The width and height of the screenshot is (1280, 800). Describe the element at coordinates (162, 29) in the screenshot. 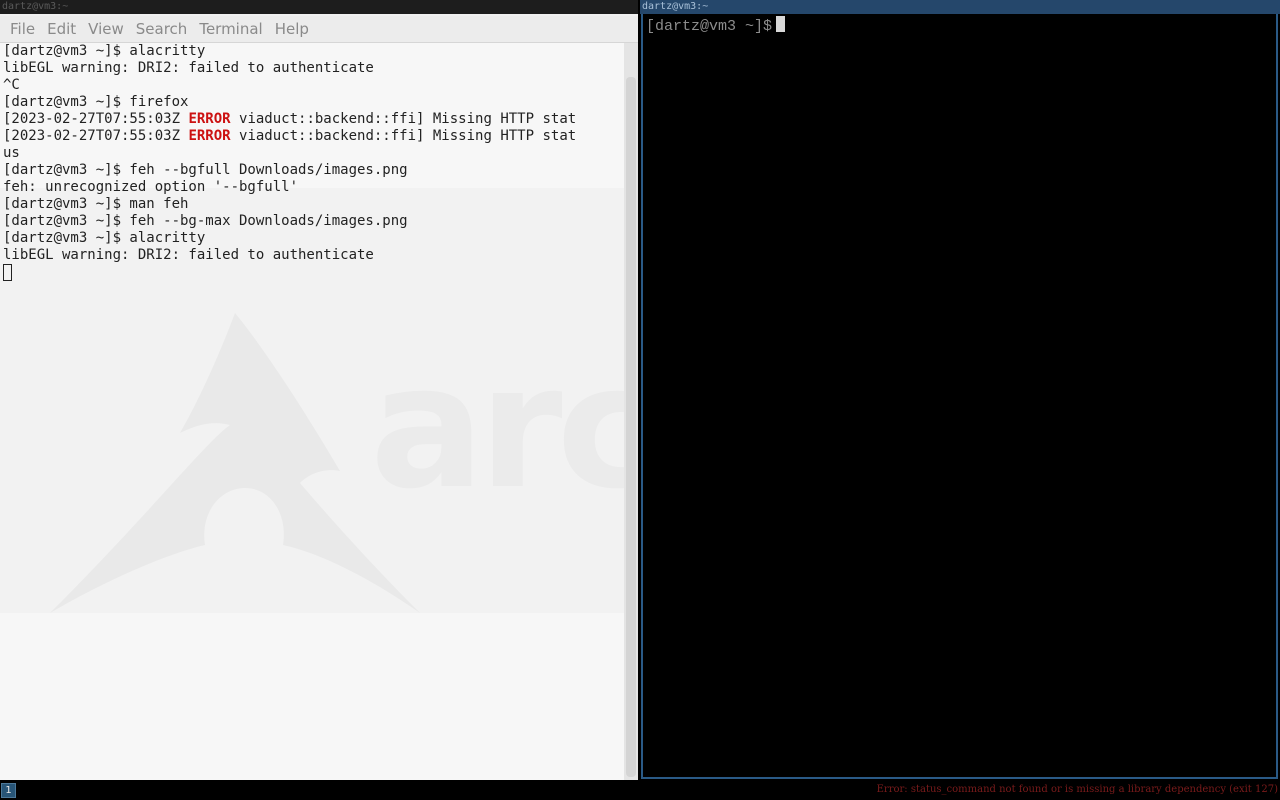

I see `menu-search: Search` at that location.